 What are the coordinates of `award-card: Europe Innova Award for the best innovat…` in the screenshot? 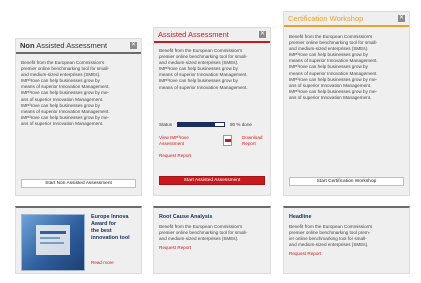 It's located at (78, 240).